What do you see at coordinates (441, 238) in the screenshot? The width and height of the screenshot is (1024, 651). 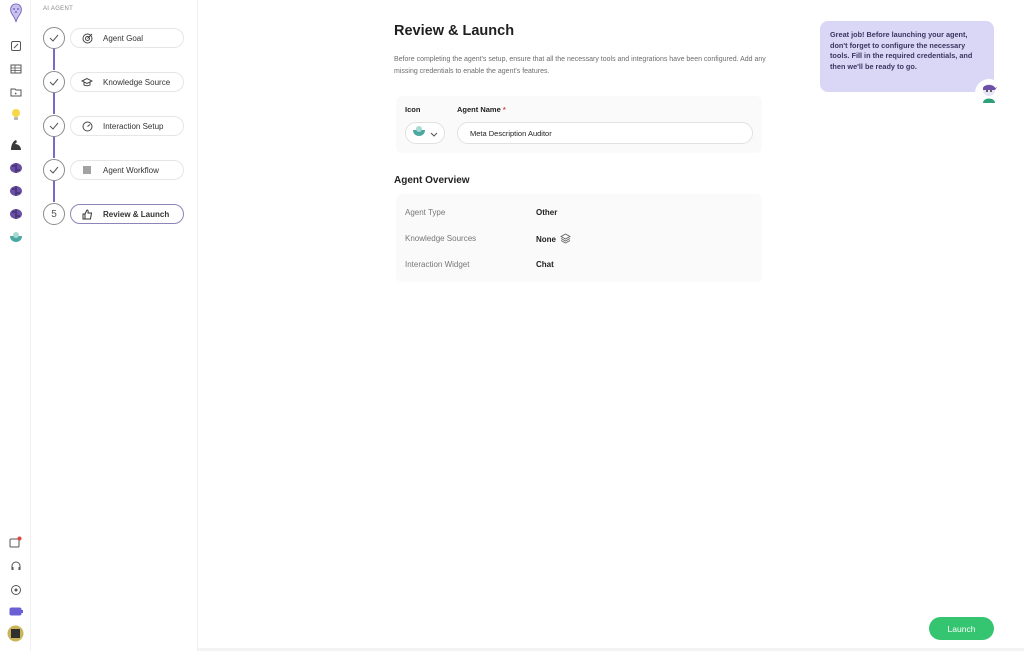 I see `overview-key: Knowledge Sources` at bounding box center [441, 238].